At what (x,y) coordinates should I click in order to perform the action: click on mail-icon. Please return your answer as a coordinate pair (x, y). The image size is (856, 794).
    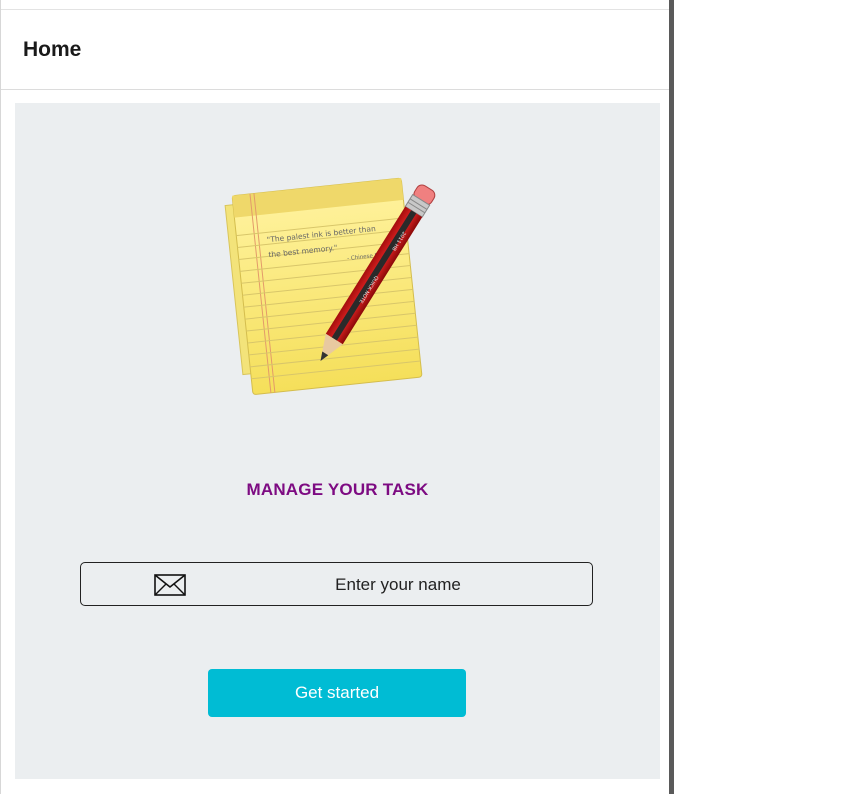
    Looking at the image, I should click on (170, 585).